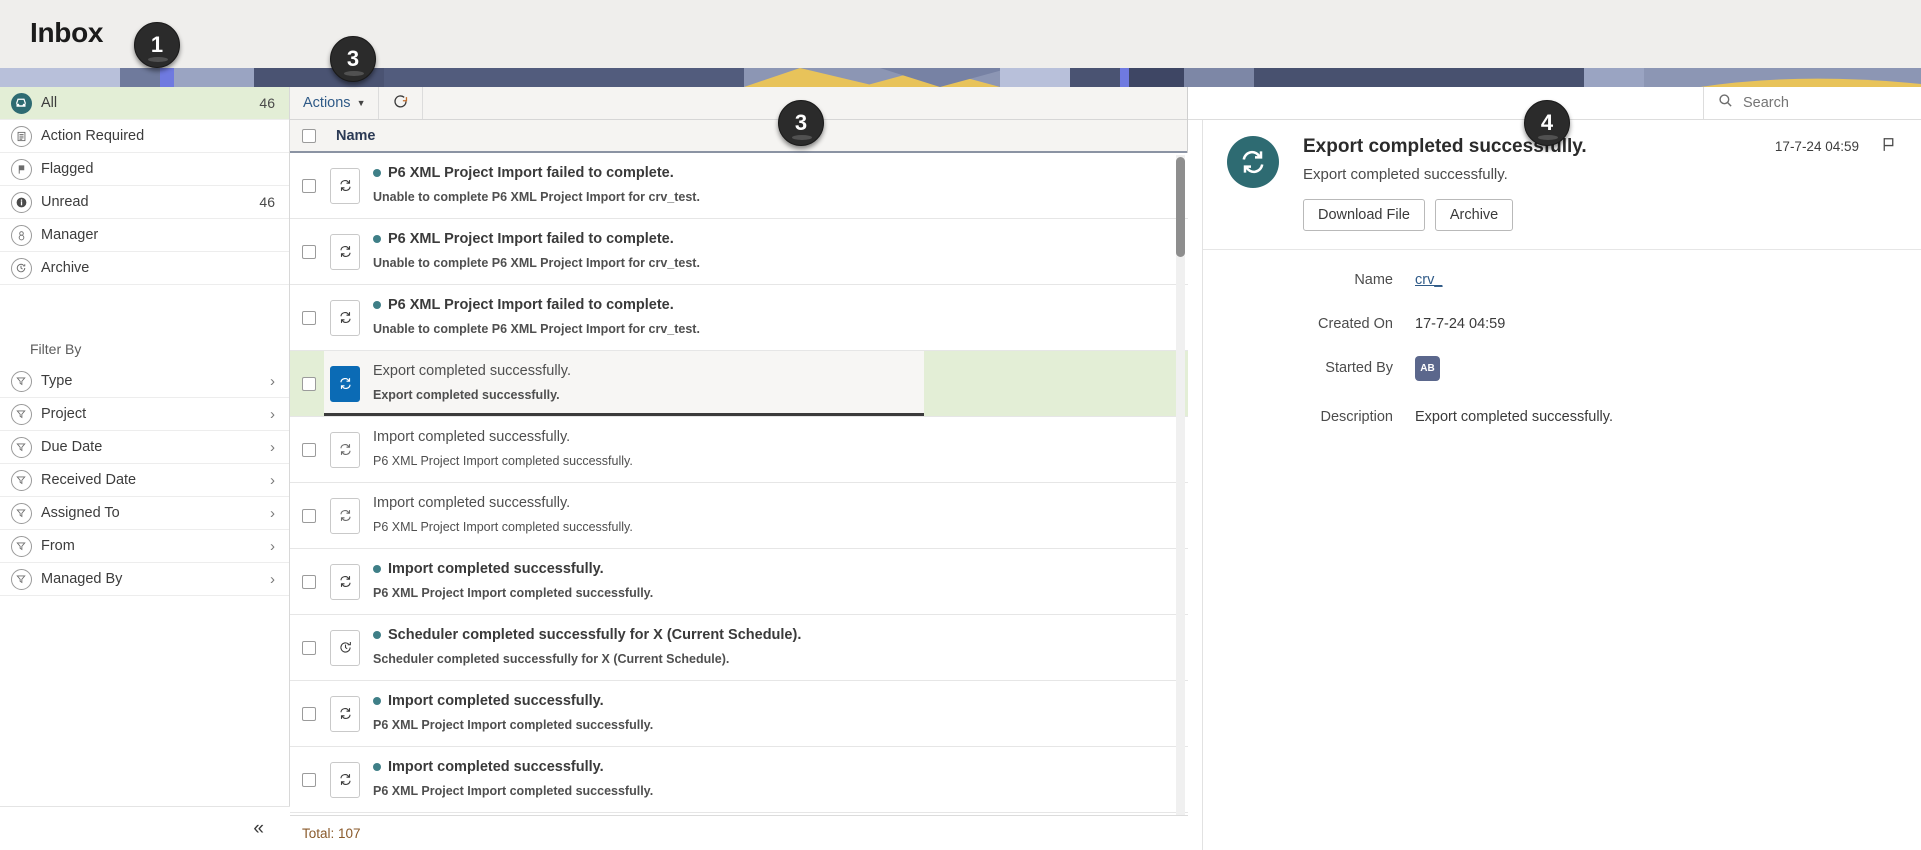 This screenshot has width=1921, height=850. Describe the element at coordinates (21, 169) in the screenshot. I see `flag-icon` at that location.